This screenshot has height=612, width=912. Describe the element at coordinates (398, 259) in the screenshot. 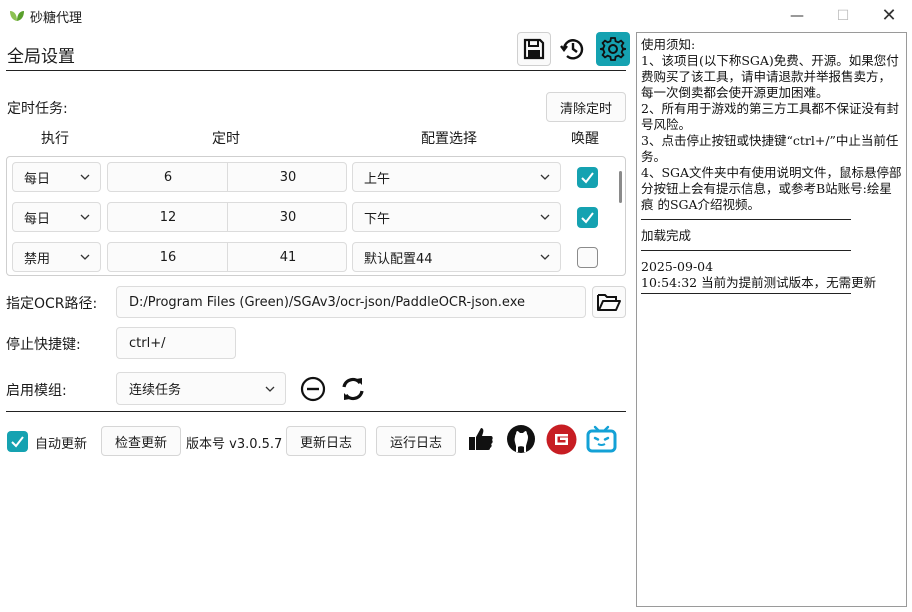

I see `config-value: 默认配置44` at that location.